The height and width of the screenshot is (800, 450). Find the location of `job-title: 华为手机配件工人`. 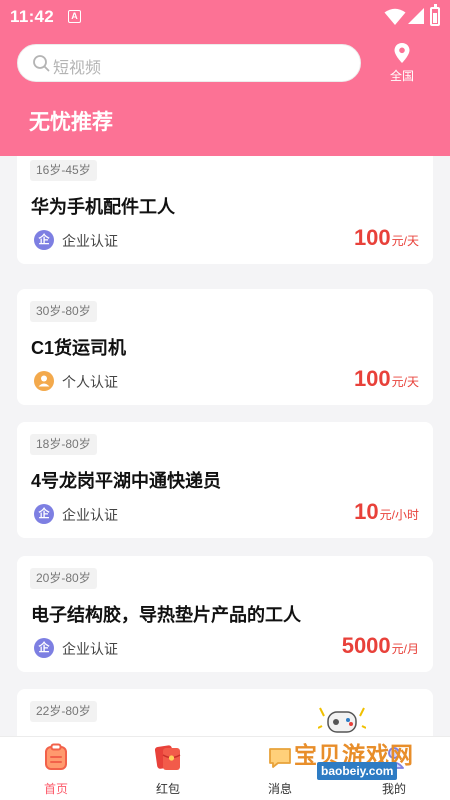

job-title: 华为手机配件工人 is located at coordinates (103, 207).